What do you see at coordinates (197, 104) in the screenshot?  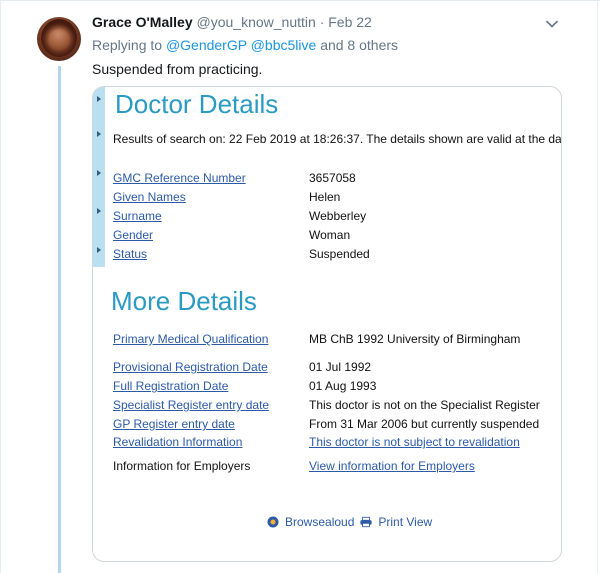 I see `doctor-details-heading: Doctor Details` at bounding box center [197, 104].